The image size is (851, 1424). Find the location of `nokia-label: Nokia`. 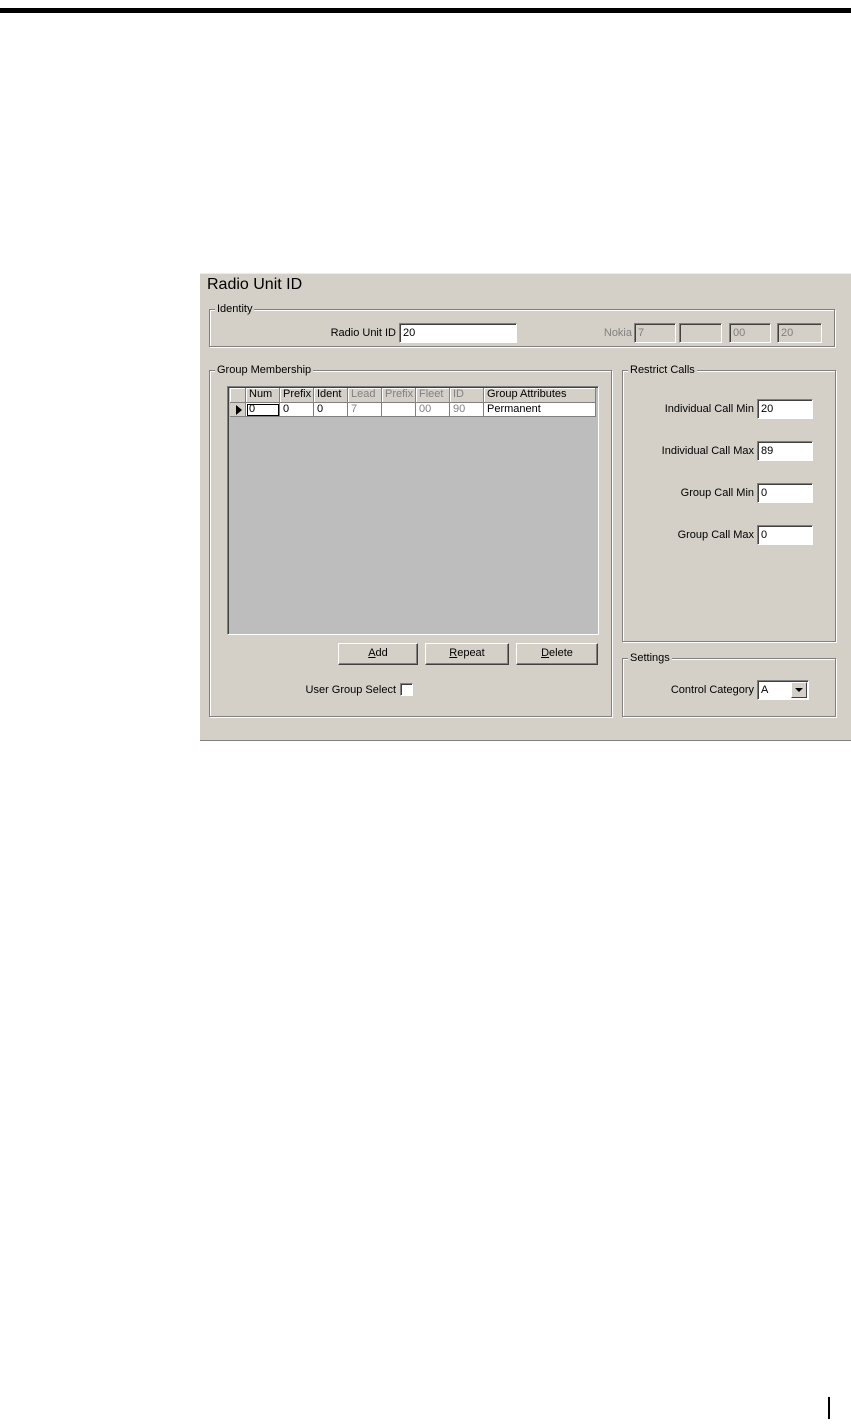

nokia-label: Nokia is located at coordinates (617, 333).